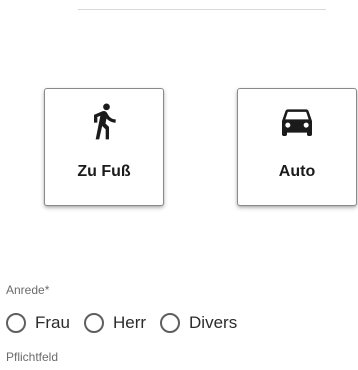  What do you see at coordinates (104, 121) in the screenshot?
I see `pedestrian-icon` at bounding box center [104, 121].